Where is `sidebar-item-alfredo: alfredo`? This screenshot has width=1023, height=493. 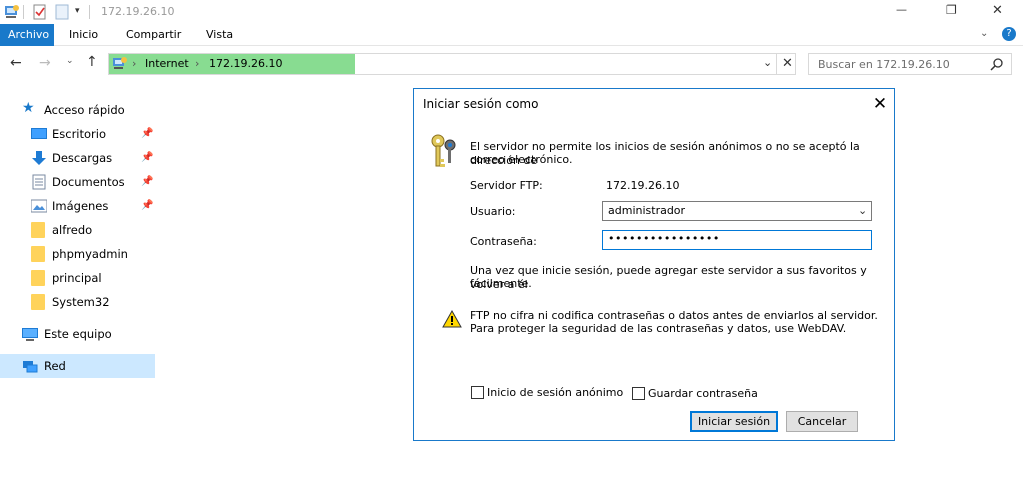
sidebar-item-alfredo: alfredo is located at coordinates (77, 230).